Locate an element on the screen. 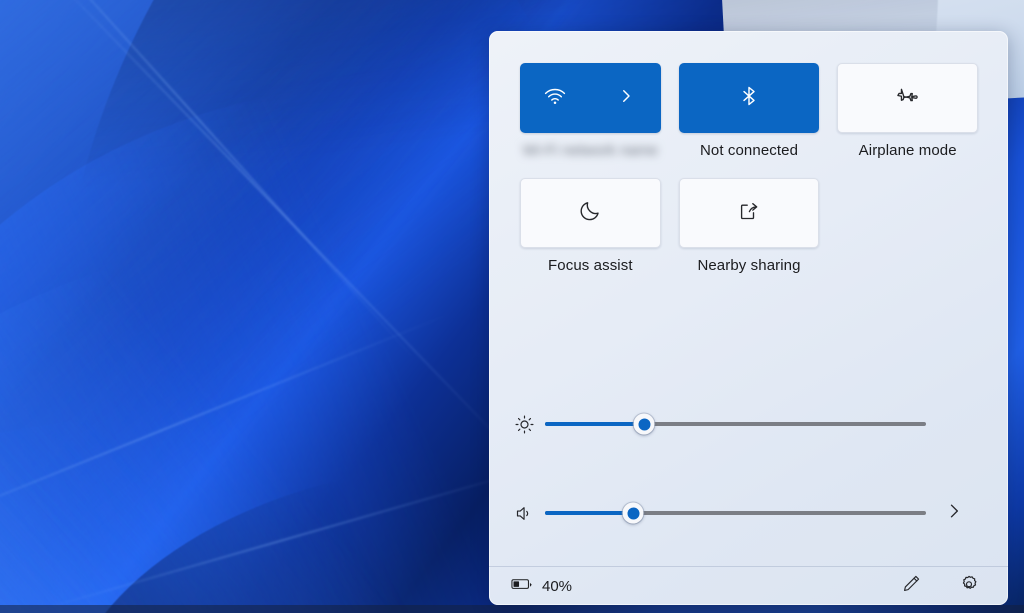  focus-assist-tile is located at coordinates (590, 213).